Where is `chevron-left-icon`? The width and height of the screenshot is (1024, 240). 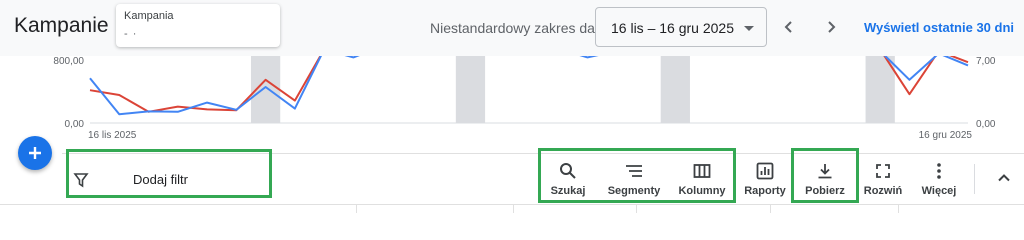 chevron-left-icon is located at coordinates (788, 27).